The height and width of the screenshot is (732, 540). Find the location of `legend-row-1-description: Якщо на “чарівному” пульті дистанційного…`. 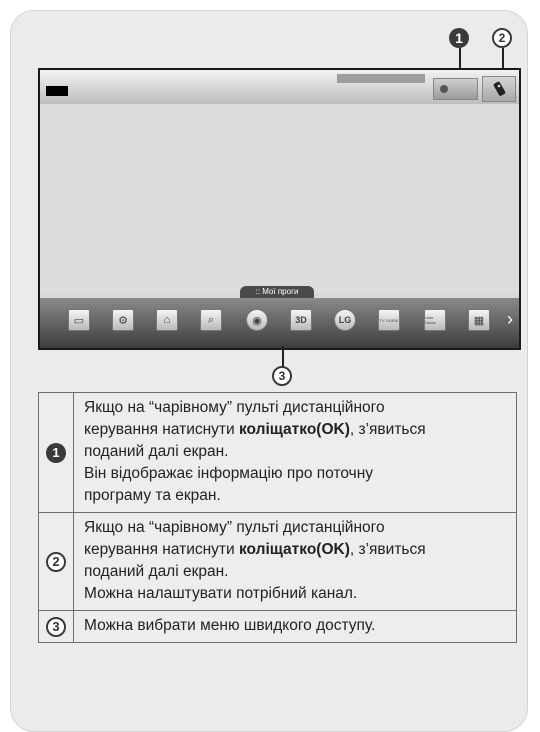

legend-row-1-description: Якщо на “чарівному” пульті дистанційного… is located at coordinates (295, 452).